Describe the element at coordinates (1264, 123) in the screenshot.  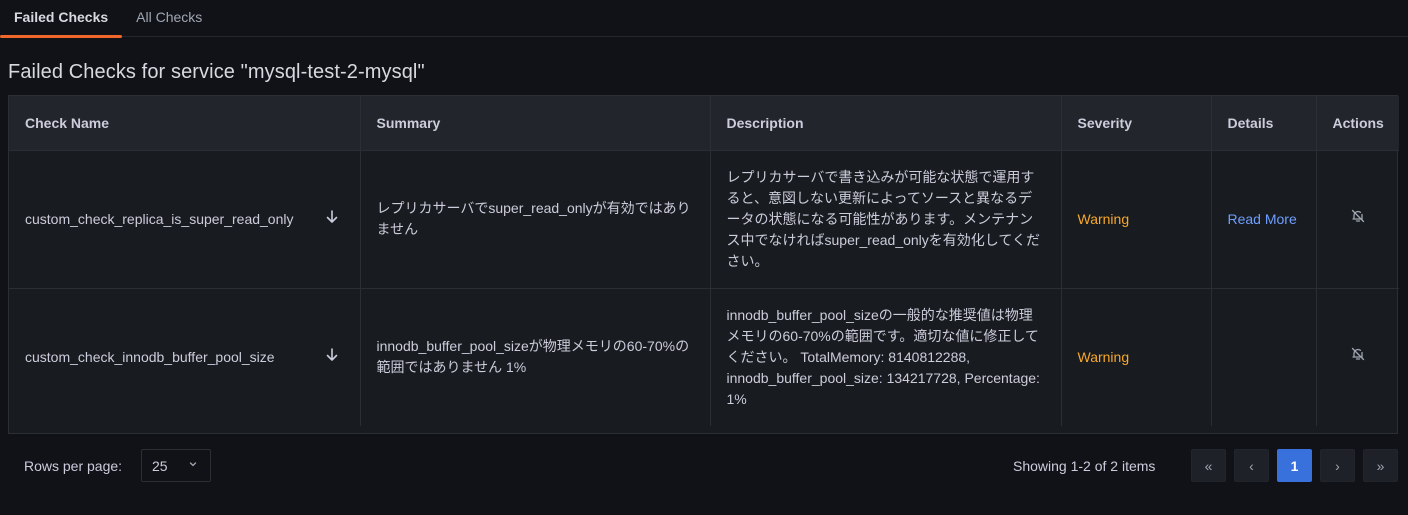
I see `header-details: Details` at that location.